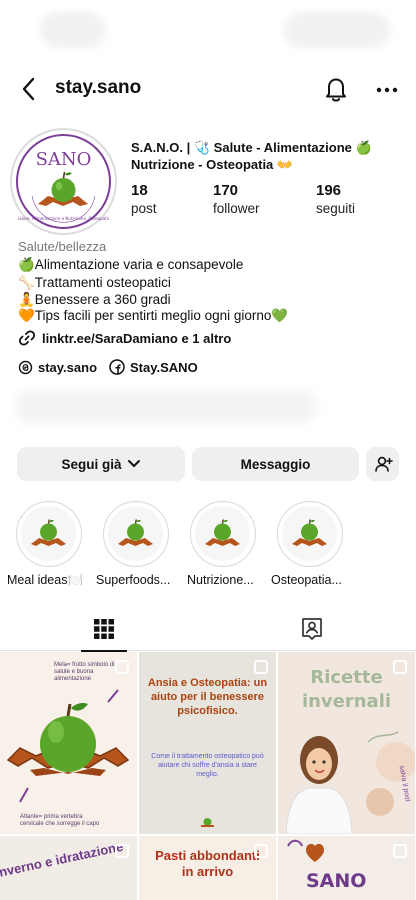  Describe the element at coordinates (336, 881) in the screenshot. I see `post-title: SANO` at that location.